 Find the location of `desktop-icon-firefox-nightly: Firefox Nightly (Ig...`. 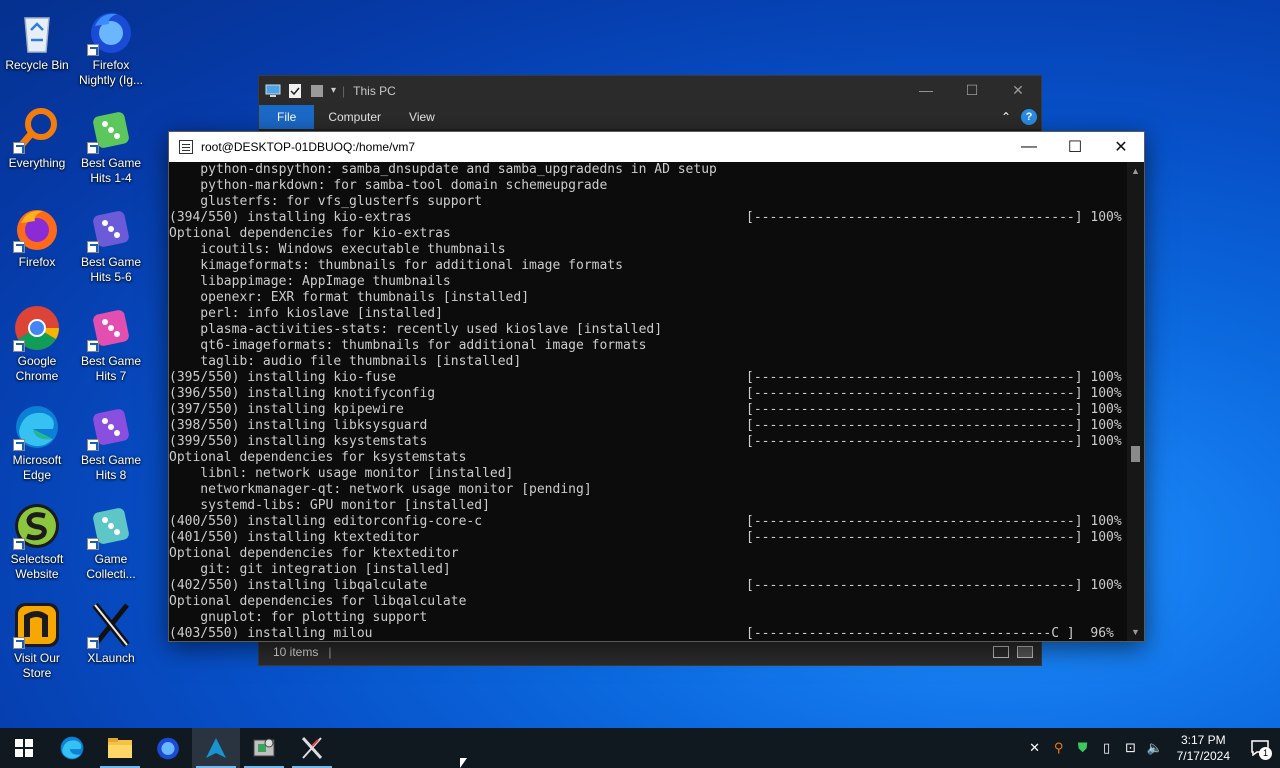

desktop-icon-firefox-nightly: Firefox Nightly (Ig... is located at coordinates (111, 48).